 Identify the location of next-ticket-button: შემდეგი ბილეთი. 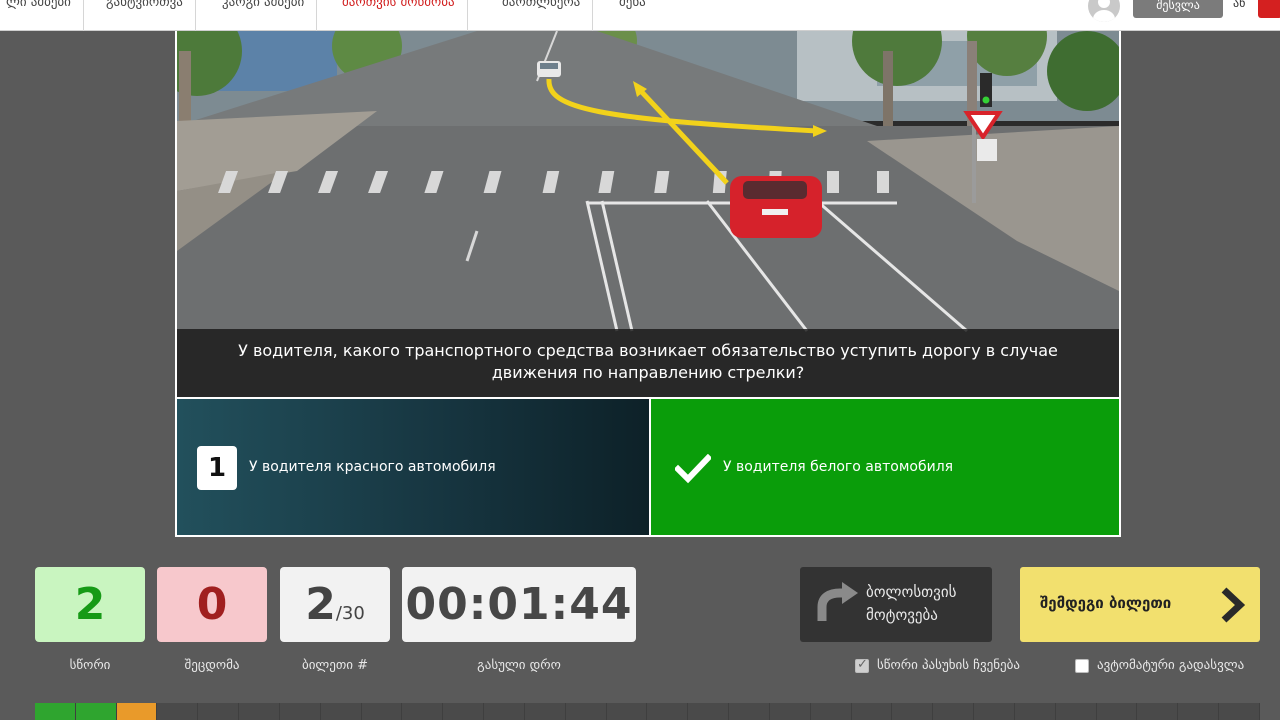
(1140, 604).